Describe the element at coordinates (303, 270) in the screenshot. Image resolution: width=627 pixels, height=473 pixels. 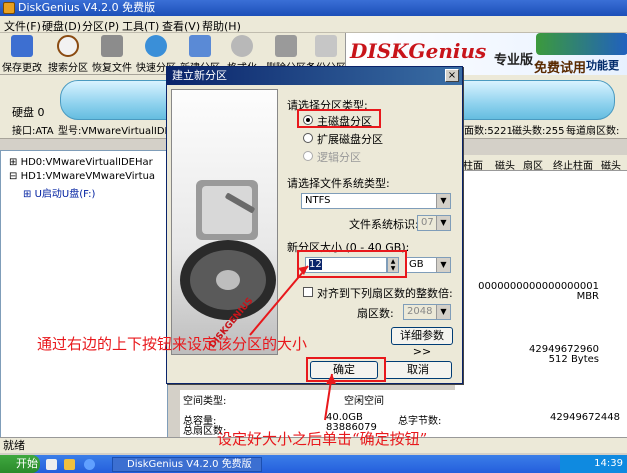
I see `arrow-head-size` at that location.